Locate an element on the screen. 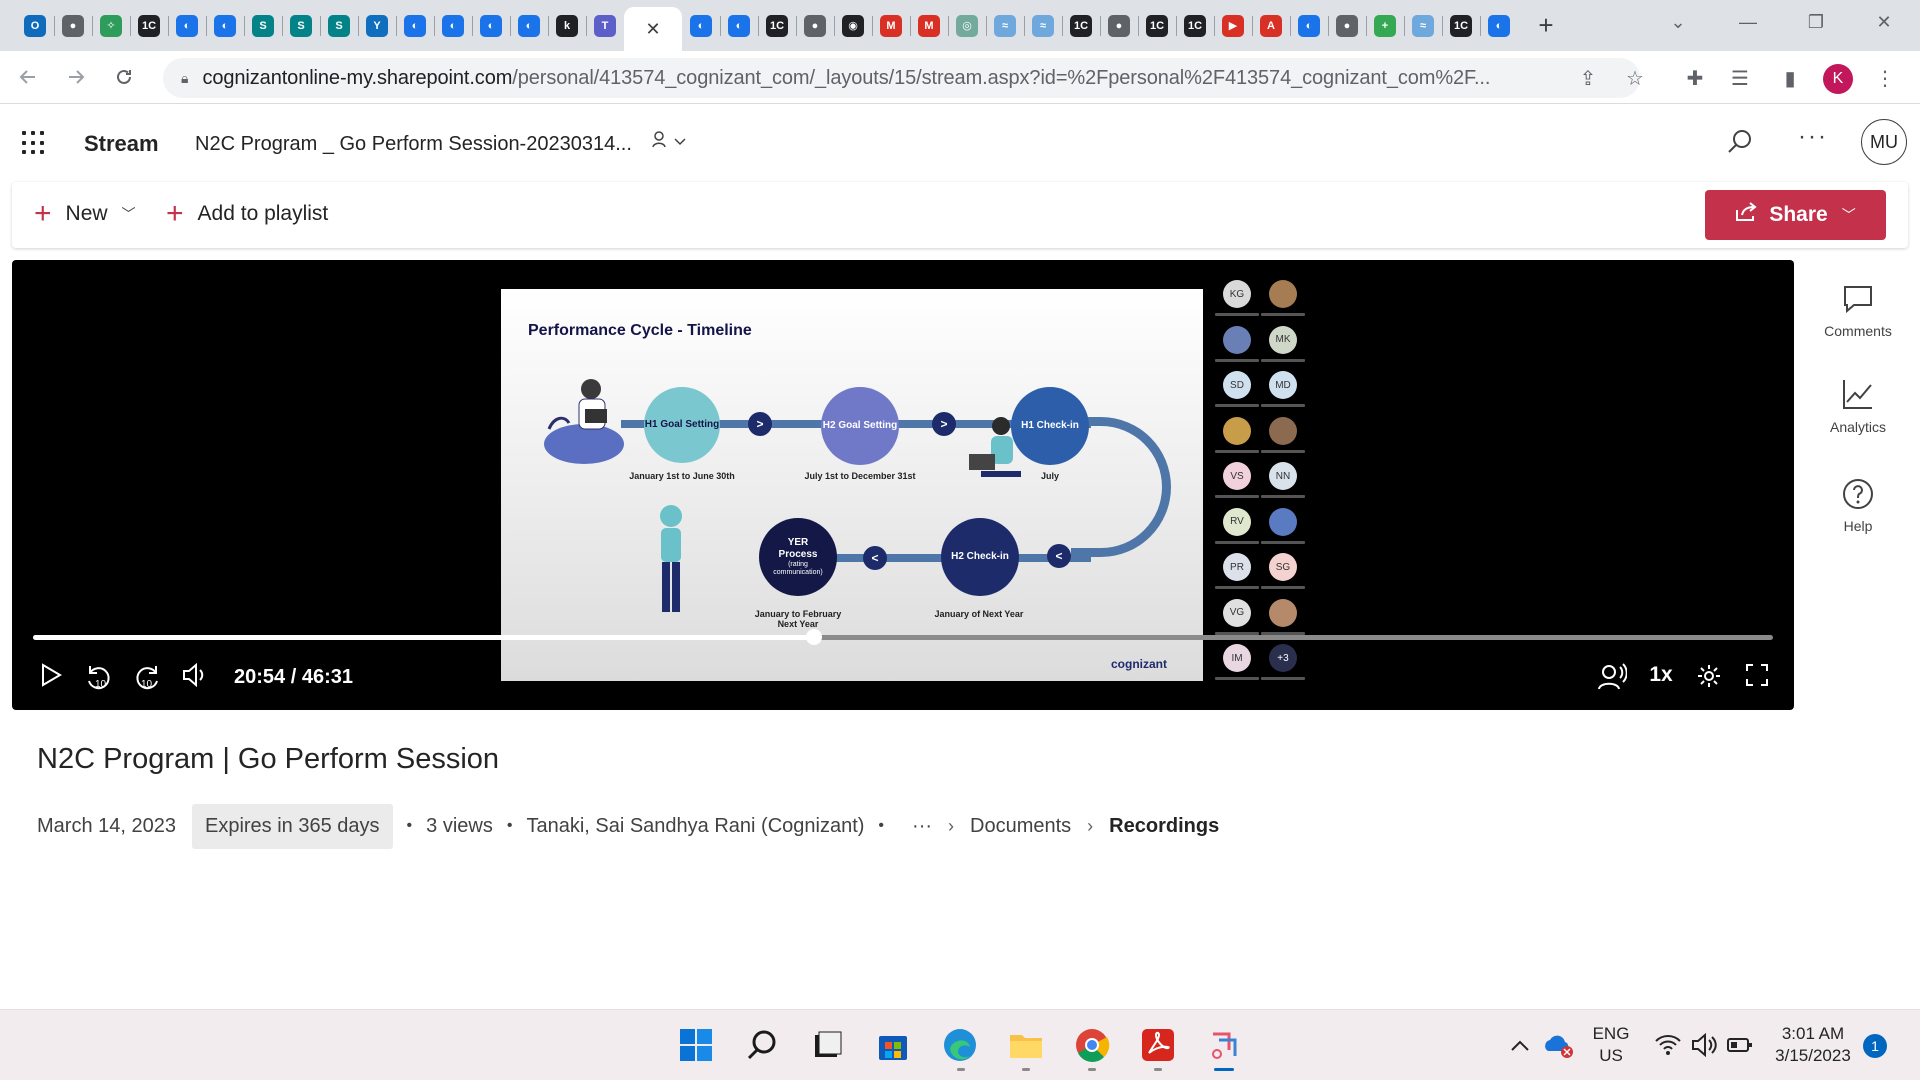 Image resolution: width=1920 pixels, height=1080 pixels. seek-bar is located at coordinates (903, 637).